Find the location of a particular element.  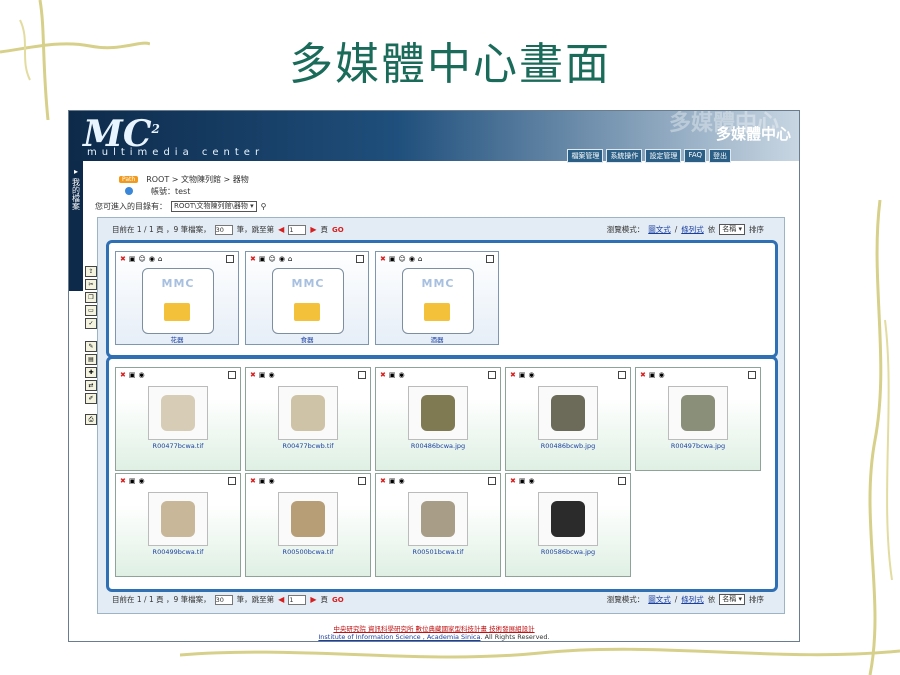

view-grid-link: 圖文式 is located at coordinates (659, 599).